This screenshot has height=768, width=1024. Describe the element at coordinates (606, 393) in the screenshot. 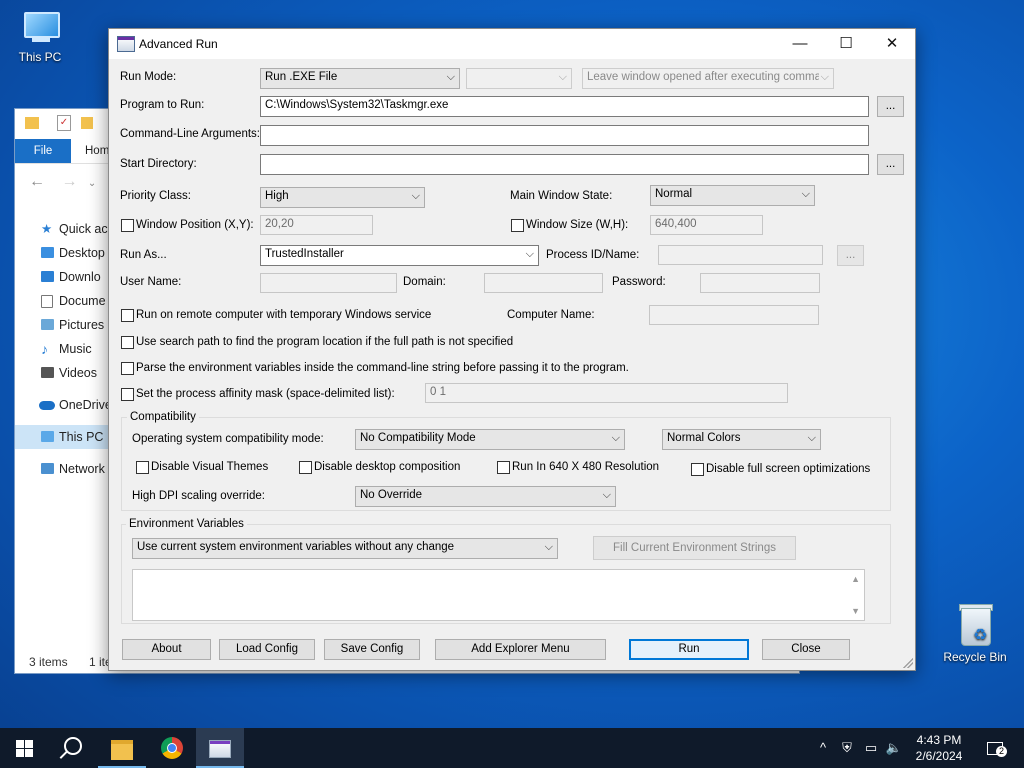

I see `affinity-mask-input: 0 1` at that location.